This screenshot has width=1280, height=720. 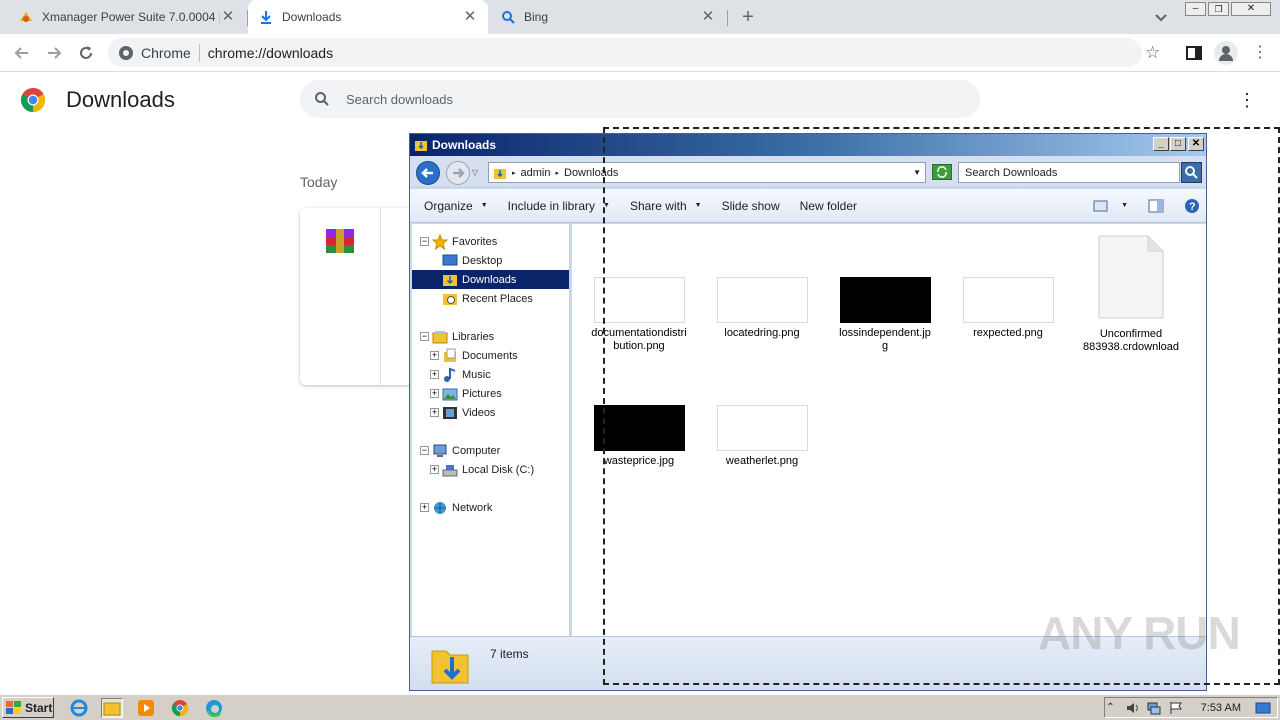 What do you see at coordinates (1247, 100) in the screenshot?
I see `downloads-more-menu: ⋮` at bounding box center [1247, 100].